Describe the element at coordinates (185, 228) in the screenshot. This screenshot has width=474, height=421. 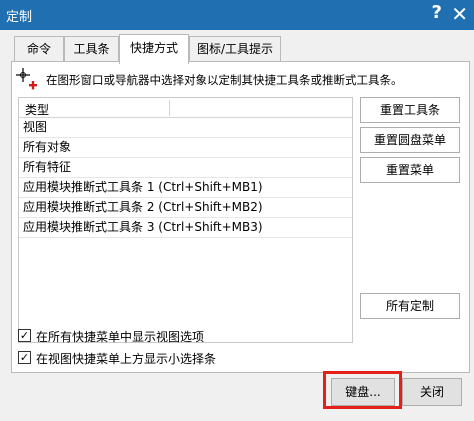
I see `list-item-radial-toolbar-3: 应用模块推断式工具条 3 (Ctrl+Shift+MB3)` at that location.